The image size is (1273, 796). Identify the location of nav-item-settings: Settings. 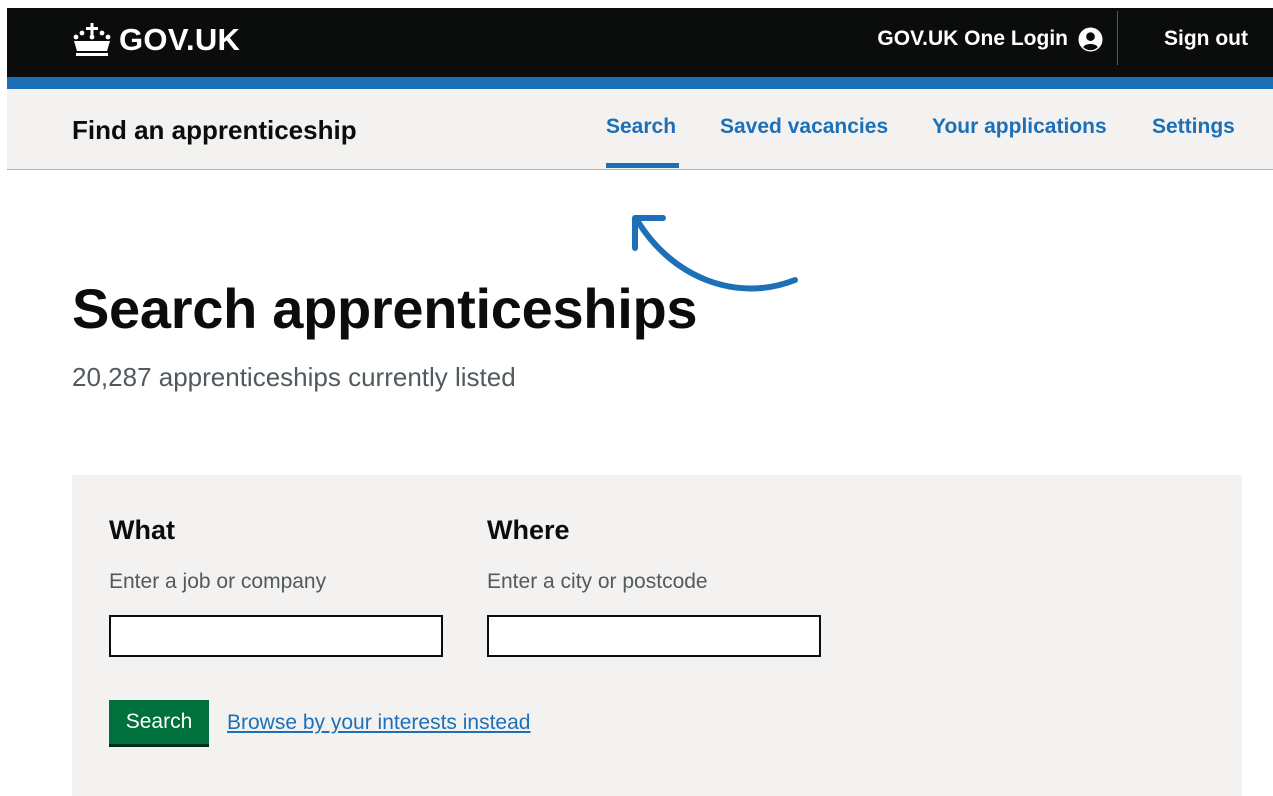
(1193, 127).